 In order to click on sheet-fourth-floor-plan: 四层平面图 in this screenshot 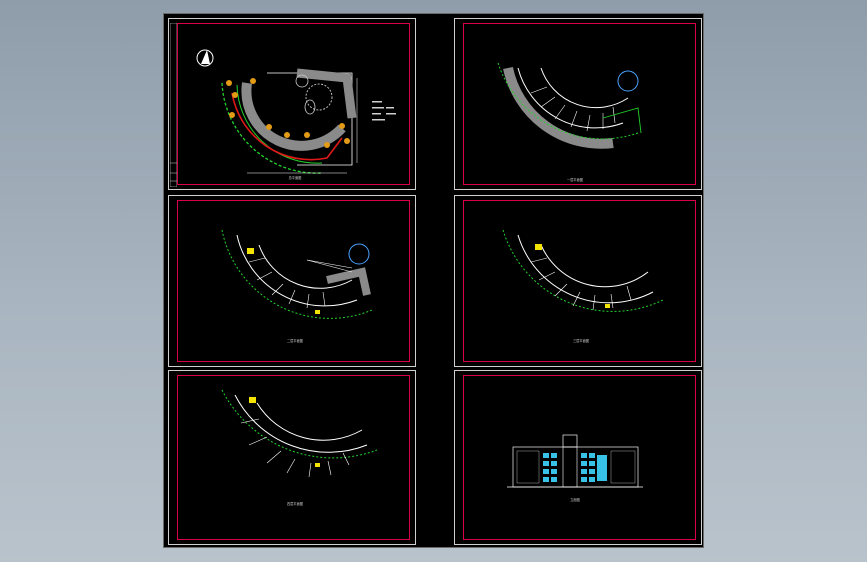, I will do `click(292, 457)`.